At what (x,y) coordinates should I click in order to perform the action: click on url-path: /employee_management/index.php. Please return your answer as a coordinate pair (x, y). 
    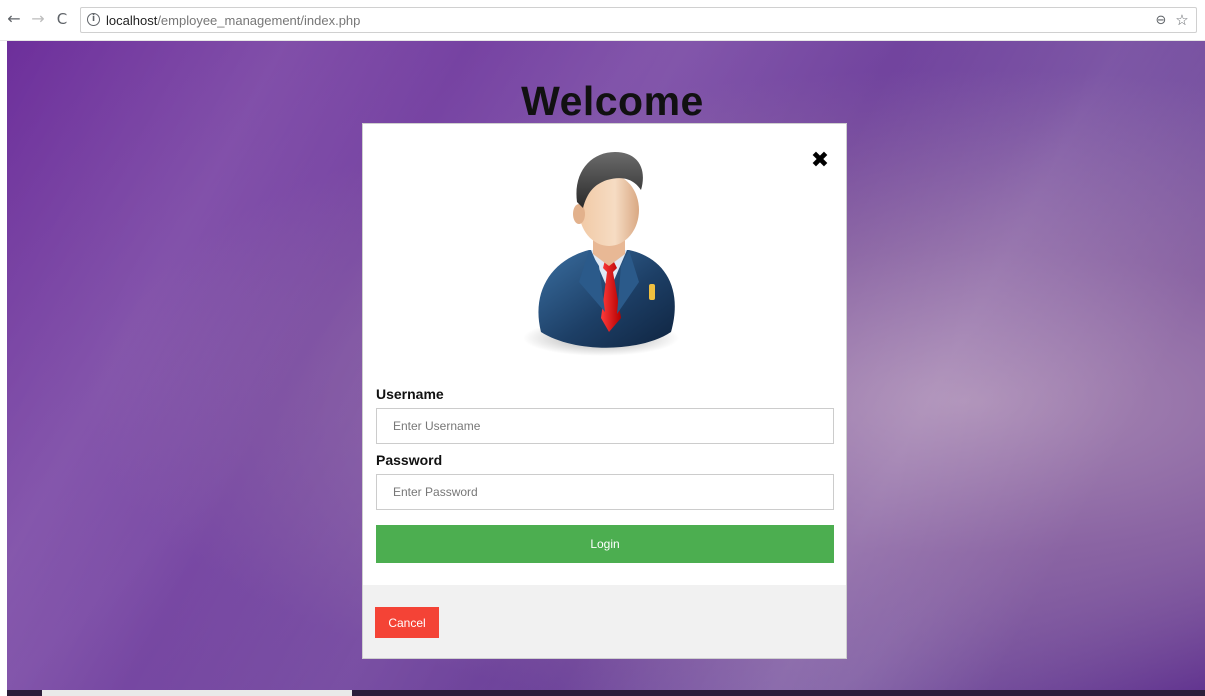
    Looking at the image, I should click on (259, 20).